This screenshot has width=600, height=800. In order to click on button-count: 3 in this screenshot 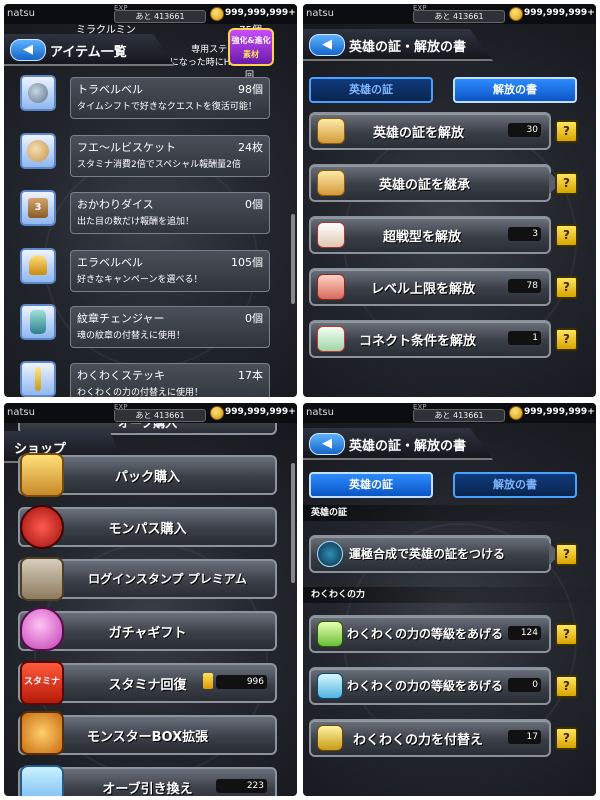, I will do `click(524, 234)`.